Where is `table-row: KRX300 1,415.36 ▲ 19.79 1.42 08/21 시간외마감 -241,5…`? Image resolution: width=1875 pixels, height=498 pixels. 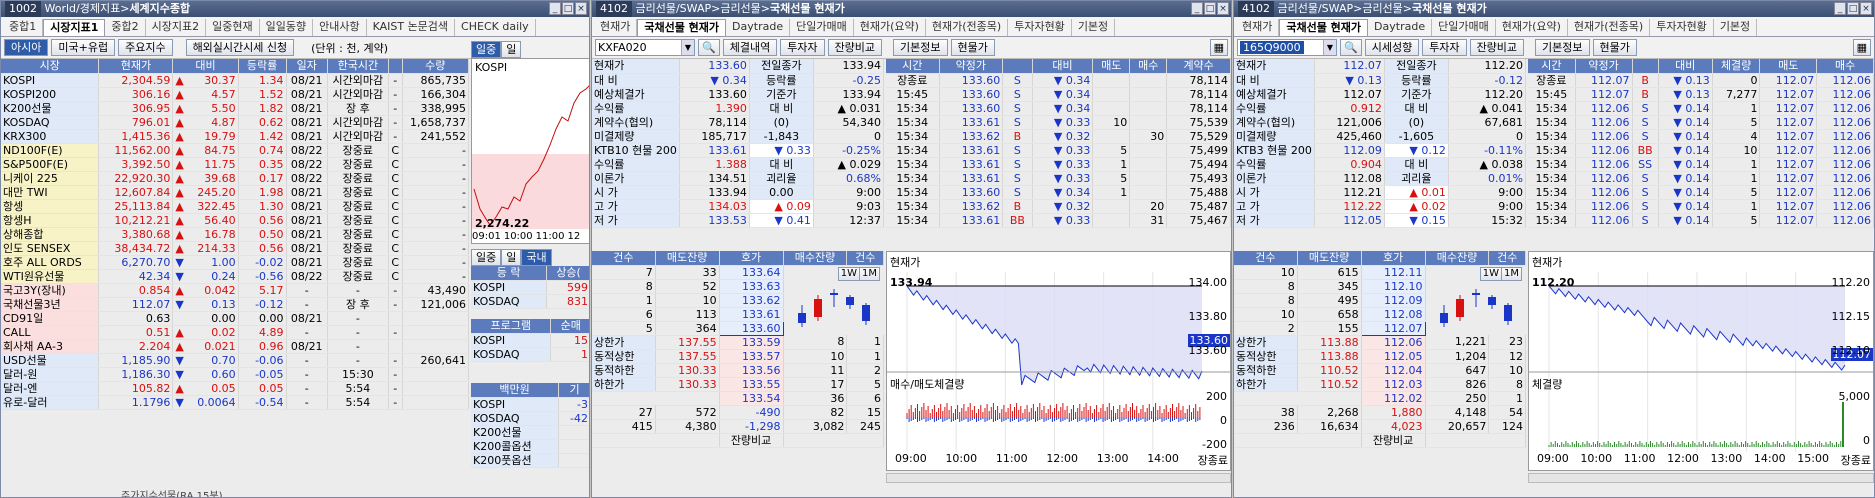
table-row: KRX300 1,415.36 ▲ 19.79 1.42 08/21 시간외마감 -241,5… is located at coordinates (235, 136).